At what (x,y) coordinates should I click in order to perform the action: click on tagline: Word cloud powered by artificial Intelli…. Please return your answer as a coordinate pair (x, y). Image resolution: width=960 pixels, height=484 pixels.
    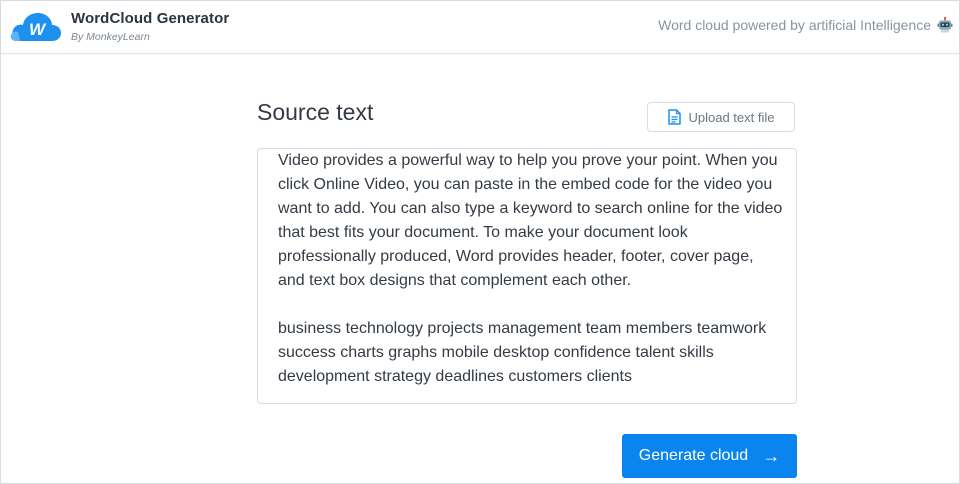
    Looking at the image, I should click on (805, 25).